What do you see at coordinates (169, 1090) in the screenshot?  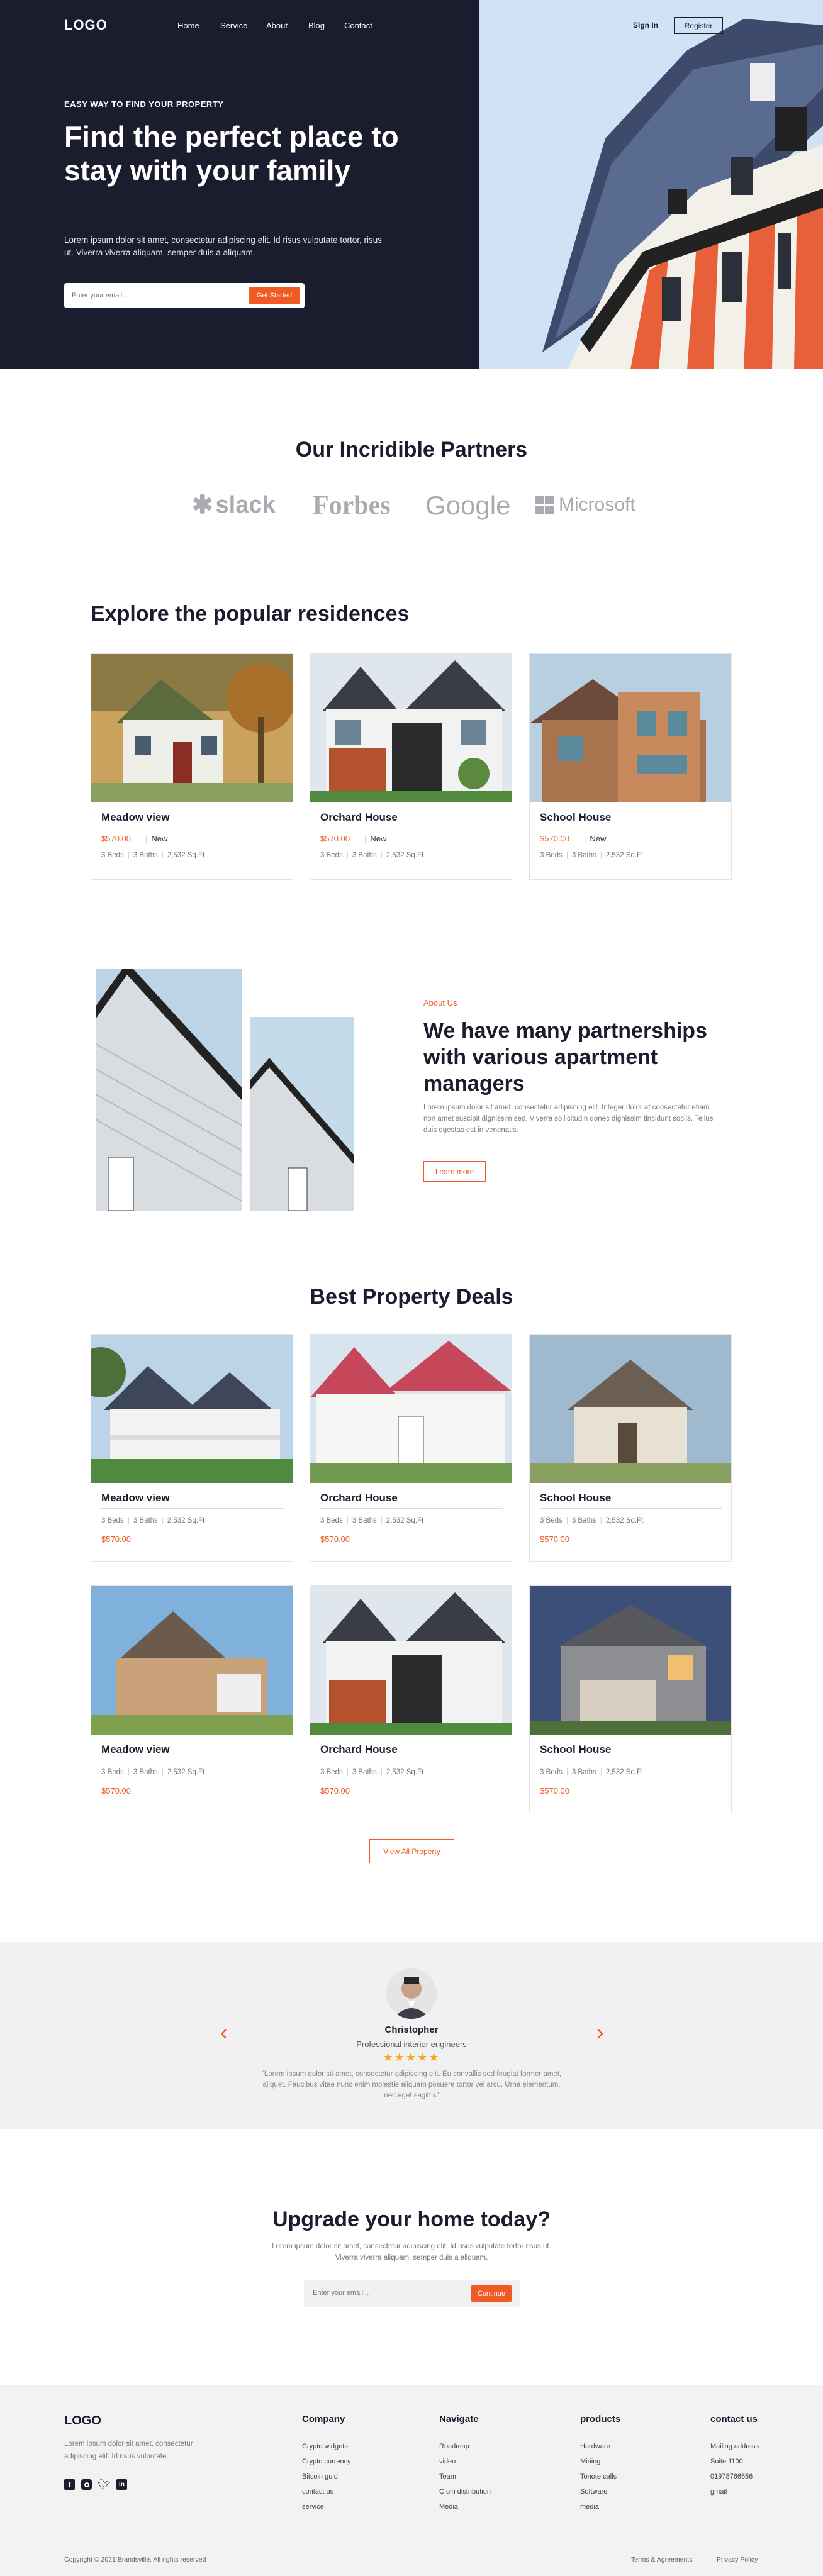 I see `about-image-left` at bounding box center [169, 1090].